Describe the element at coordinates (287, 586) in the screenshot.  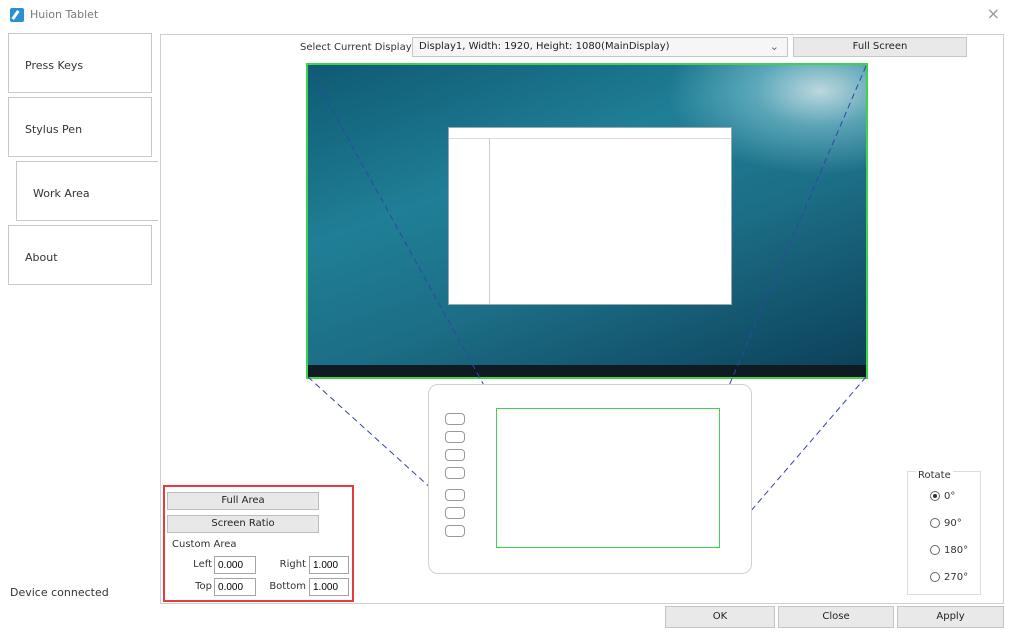
I see `bottom-label: Bottom` at that location.